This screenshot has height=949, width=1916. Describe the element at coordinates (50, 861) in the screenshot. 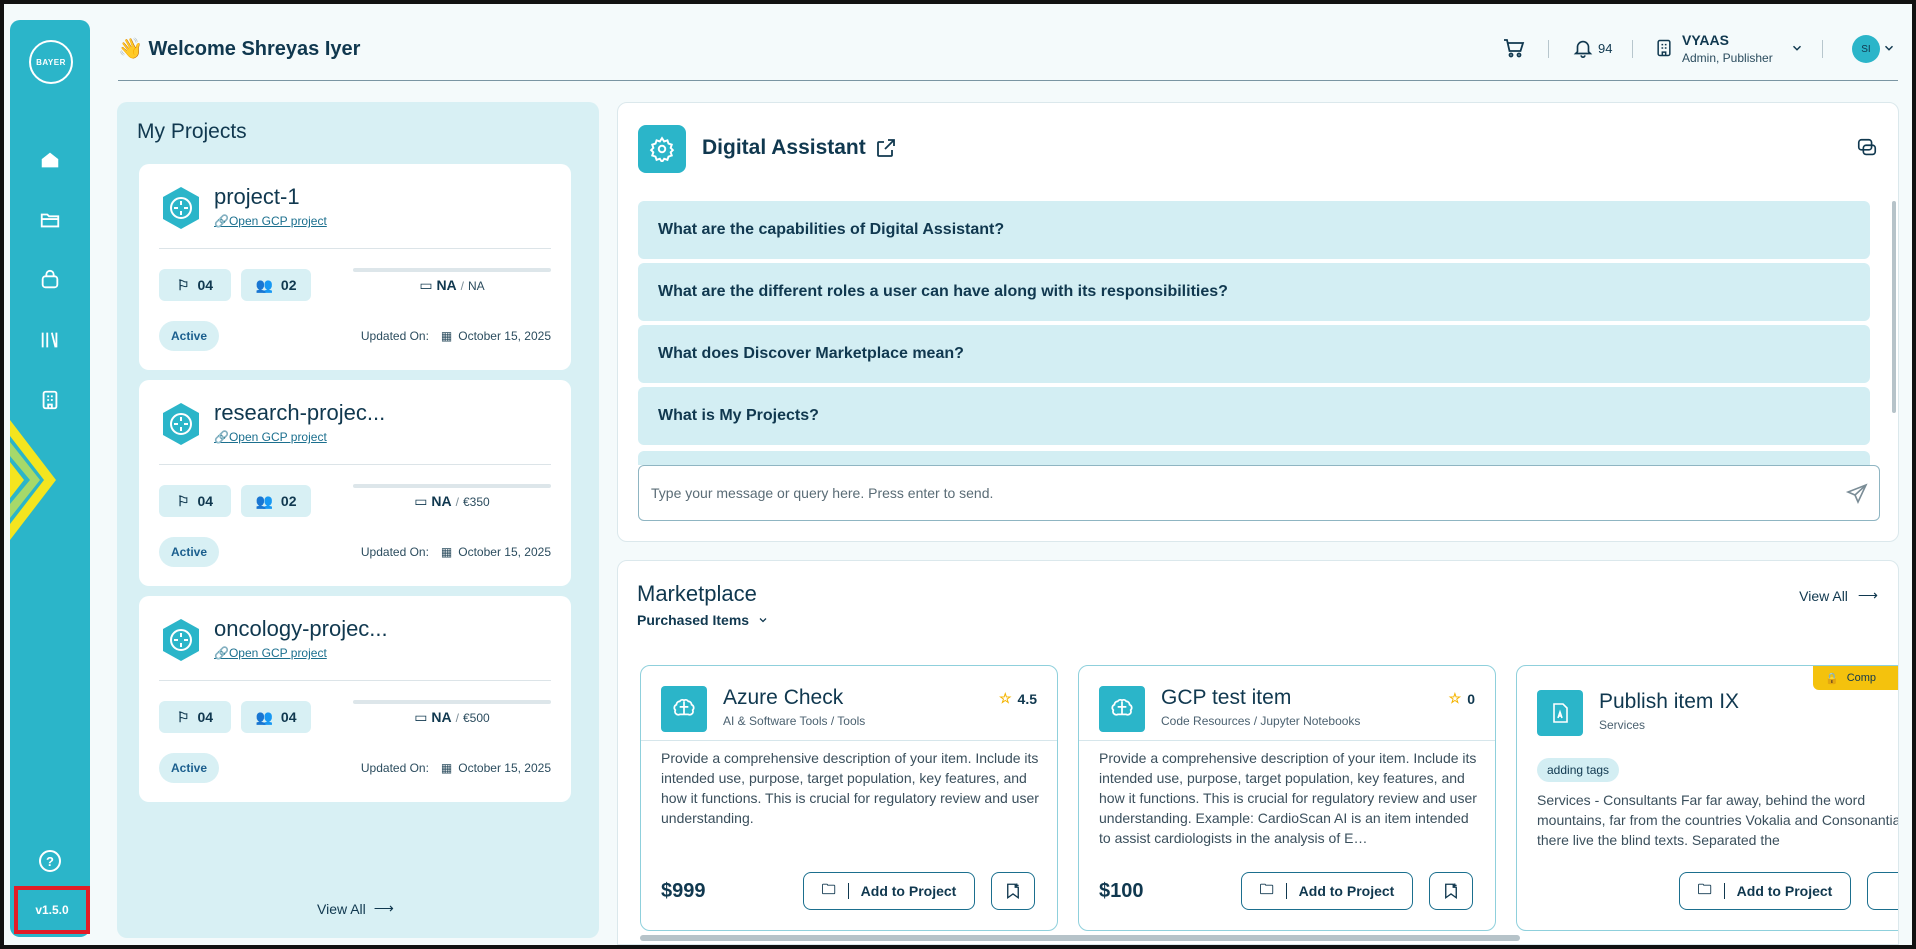

I see `help-icon: ?` at that location.